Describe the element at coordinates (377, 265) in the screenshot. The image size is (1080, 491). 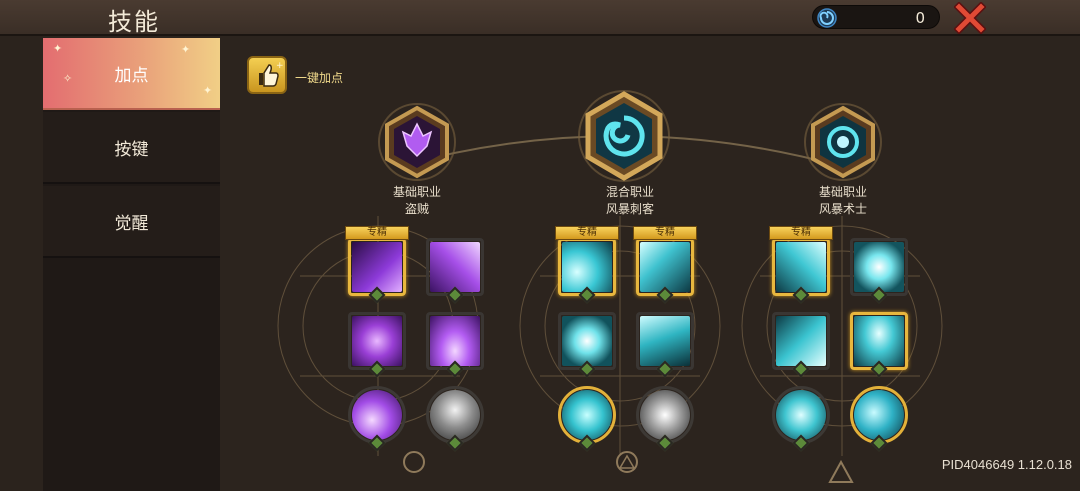
I see `skill-rogue-1: 专精` at that location.